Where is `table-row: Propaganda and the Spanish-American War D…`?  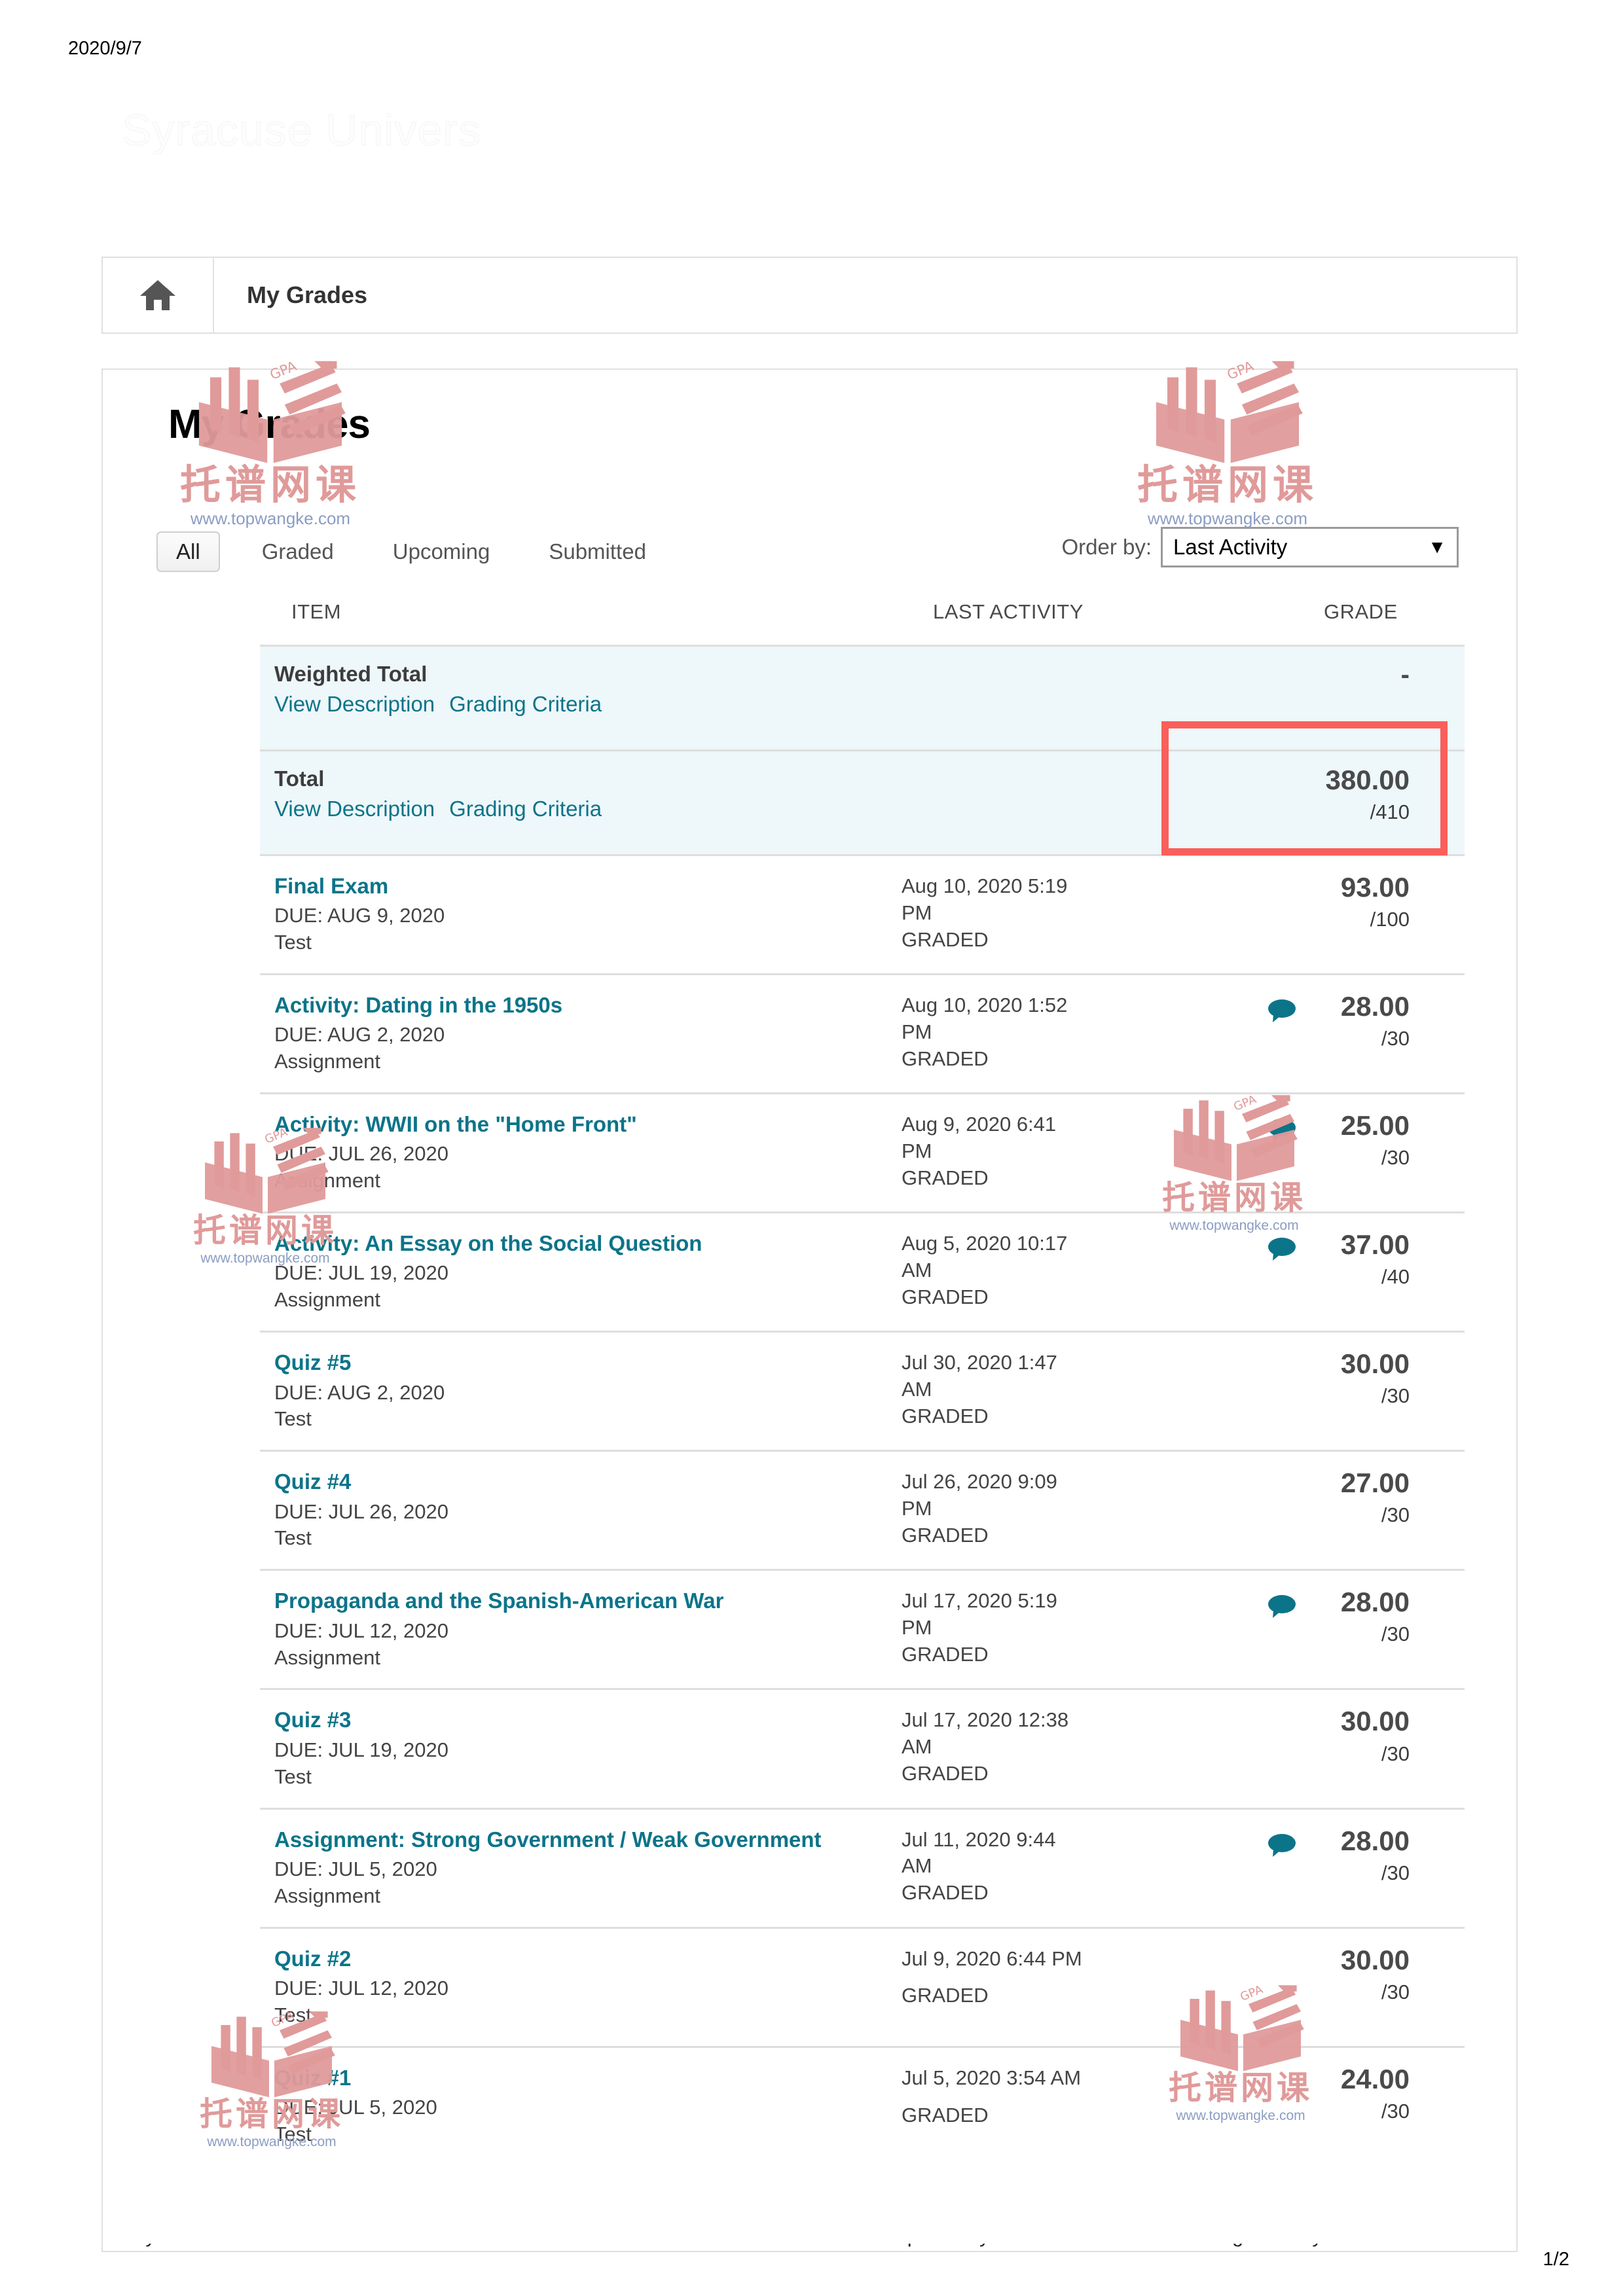
table-row: Propaganda and the Spanish-American War D… is located at coordinates (862, 1628).